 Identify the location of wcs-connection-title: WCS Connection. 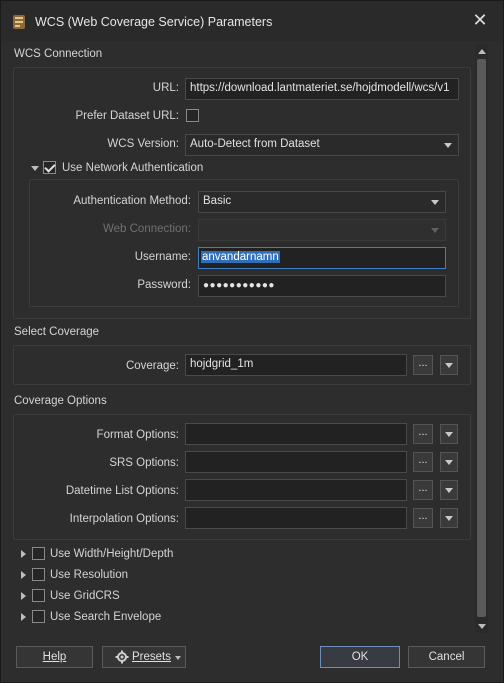
(58, 54).